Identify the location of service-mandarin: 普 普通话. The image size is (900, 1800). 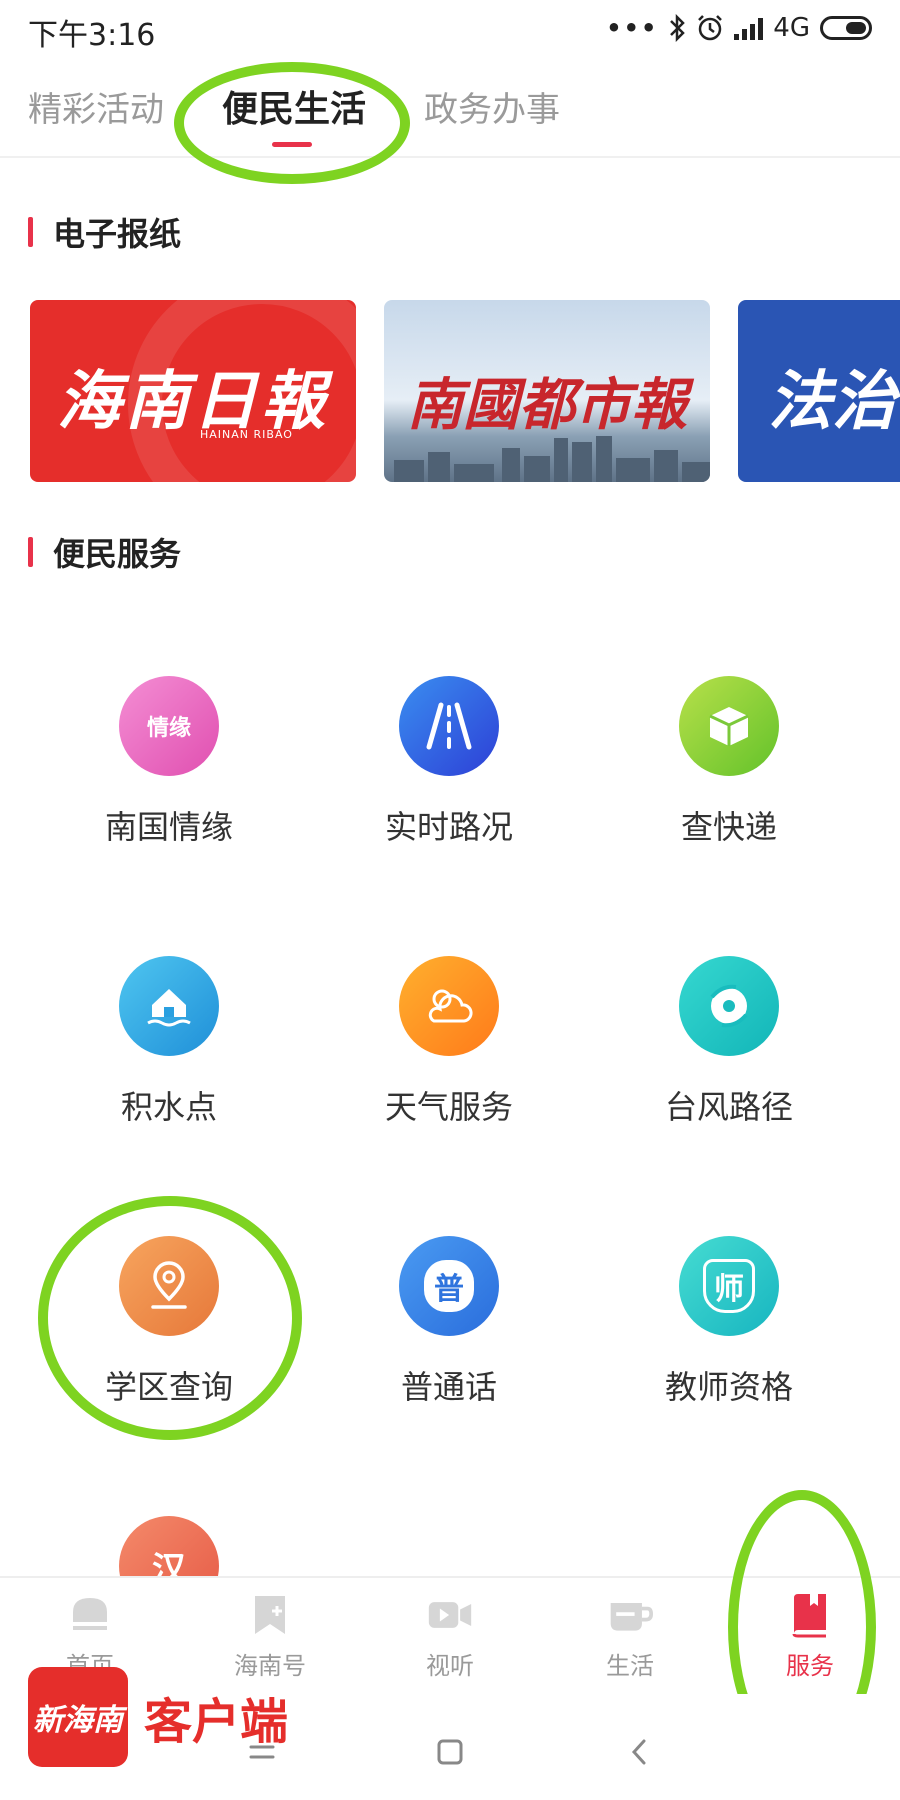
(449, 1322).